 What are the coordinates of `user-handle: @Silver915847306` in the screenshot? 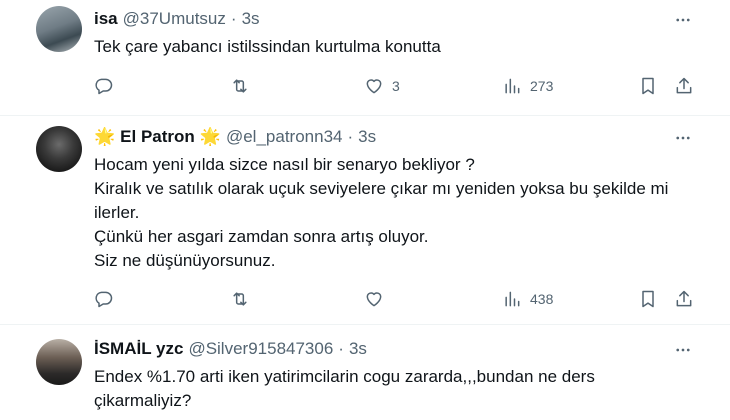 It's located at (260, 349).